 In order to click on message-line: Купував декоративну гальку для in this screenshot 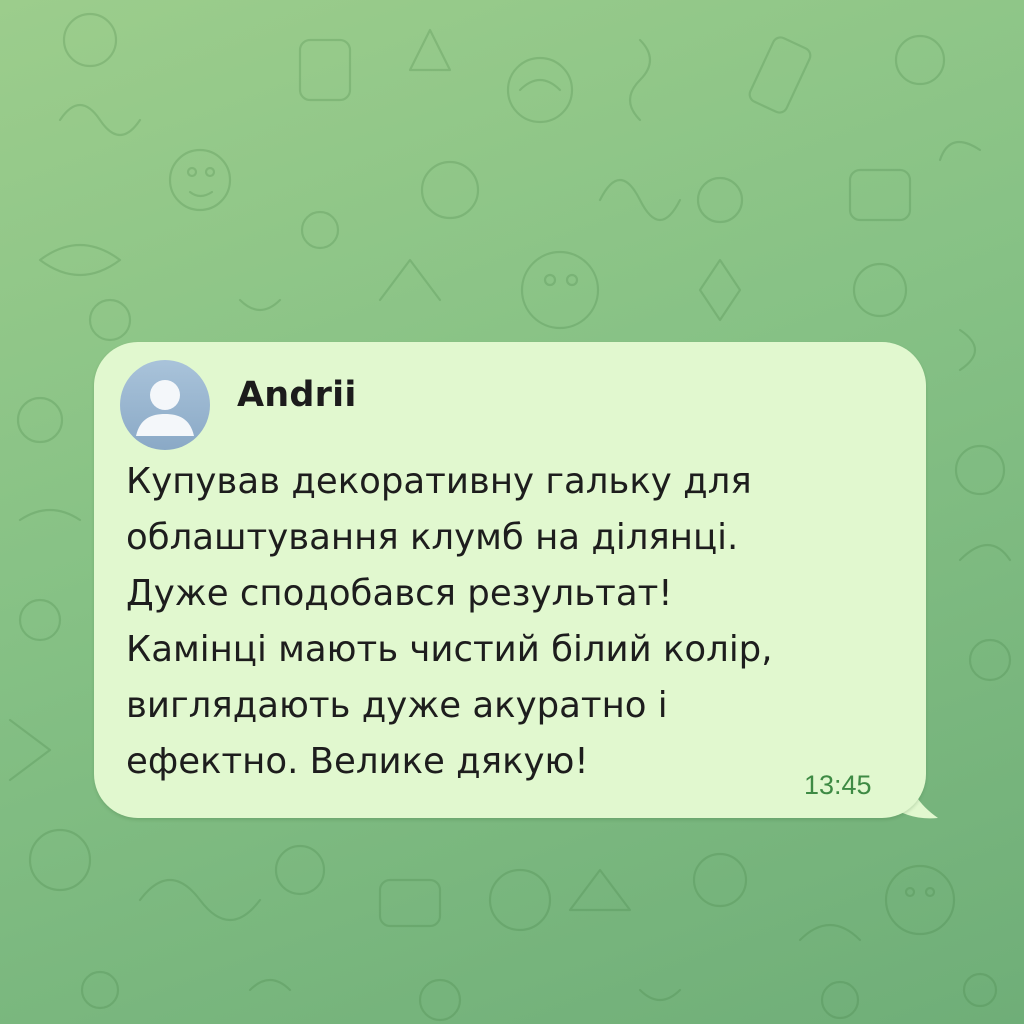, I will do `click(439, 481)`.